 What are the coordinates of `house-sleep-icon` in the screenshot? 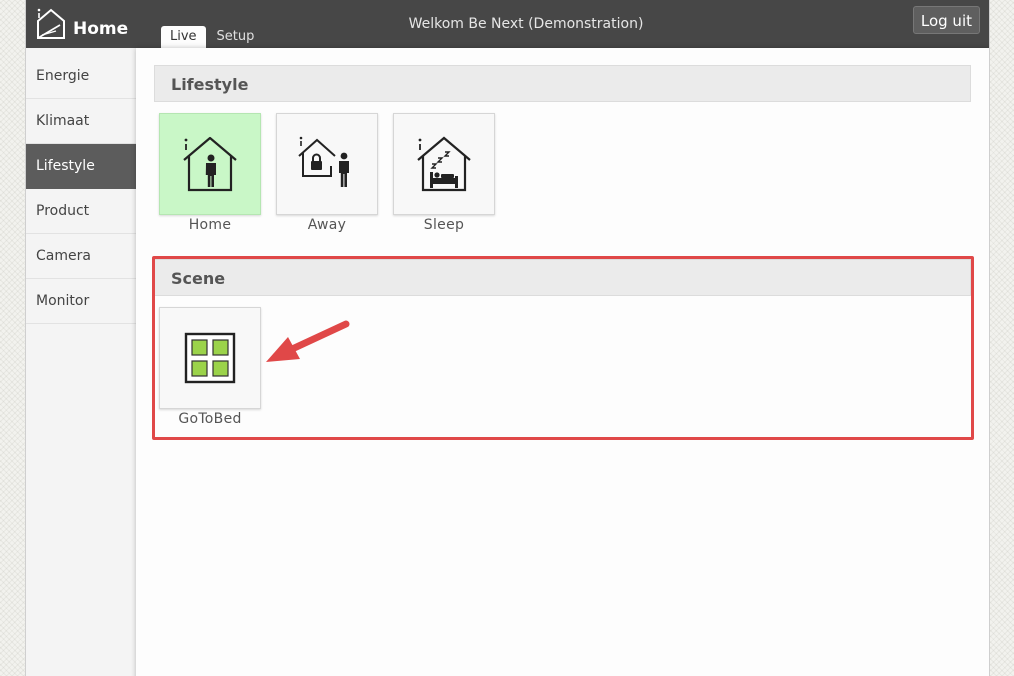 It's located at (444, 164).